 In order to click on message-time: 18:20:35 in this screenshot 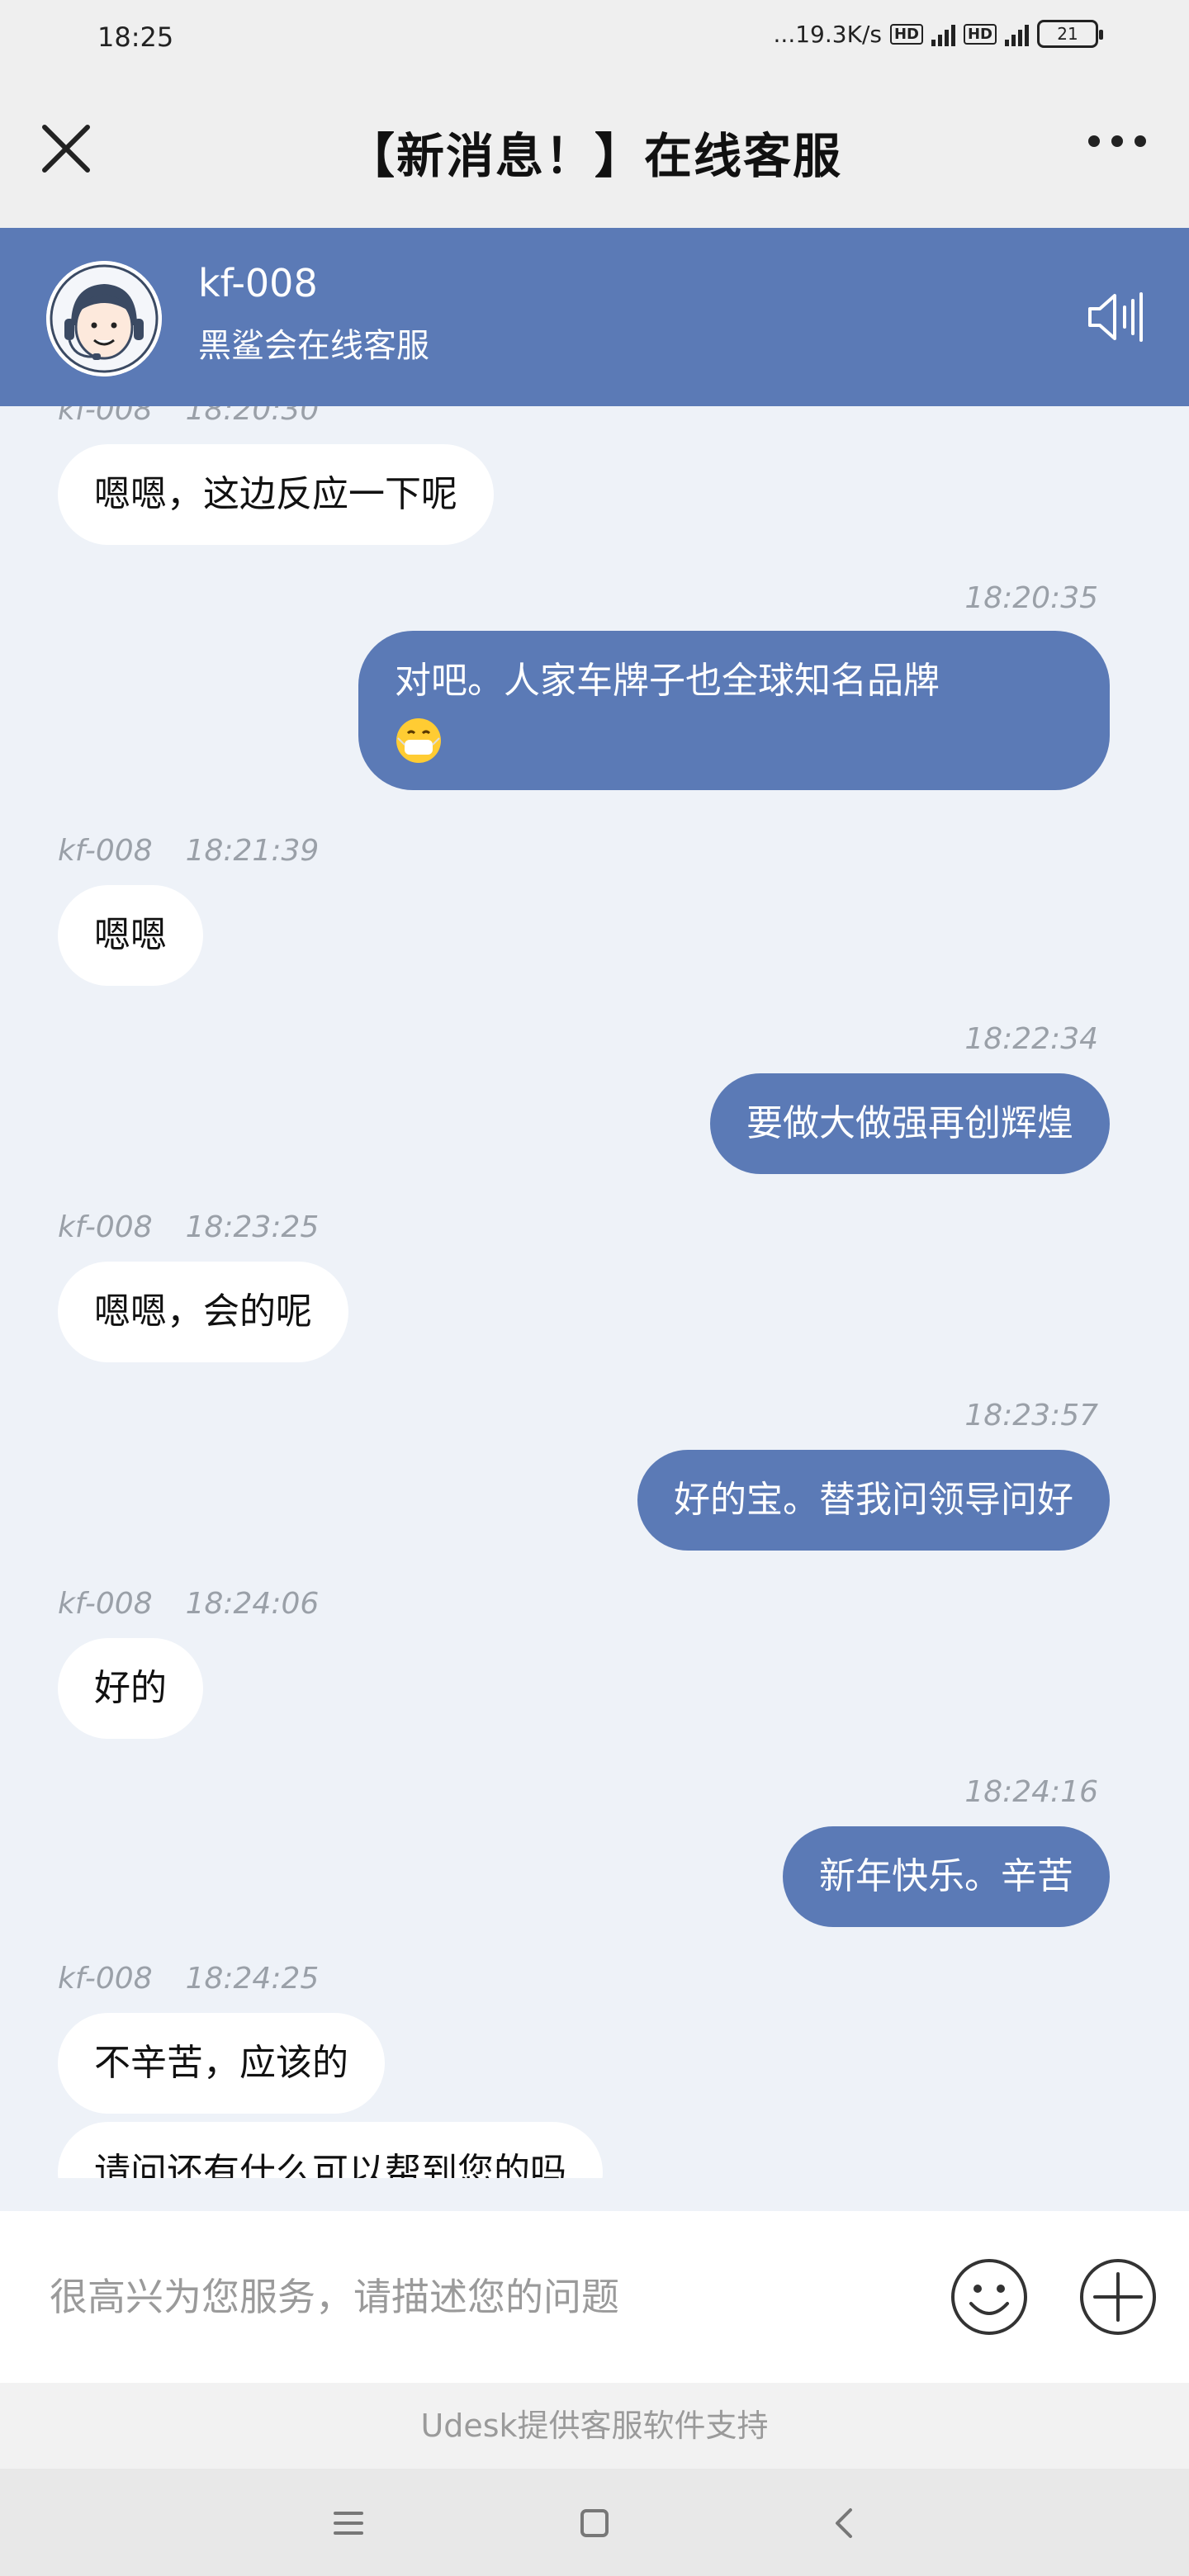, I will do `click(1031, 598)`.